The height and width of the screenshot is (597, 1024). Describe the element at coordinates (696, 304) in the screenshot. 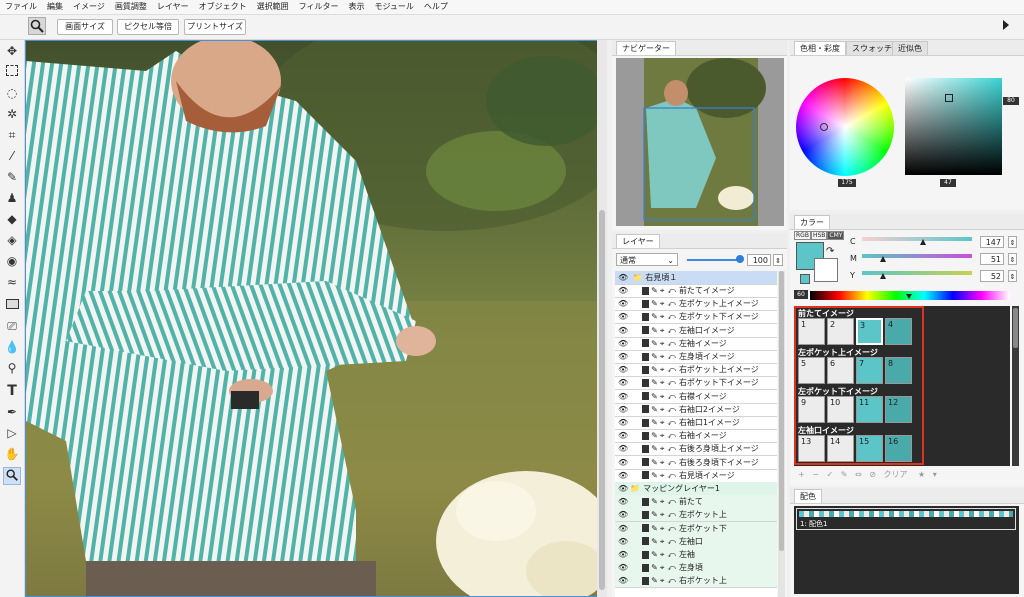

I see `layer-row: 👁 ✎ ⌖ ⤺ 左ポケット上イメージ` at that location.